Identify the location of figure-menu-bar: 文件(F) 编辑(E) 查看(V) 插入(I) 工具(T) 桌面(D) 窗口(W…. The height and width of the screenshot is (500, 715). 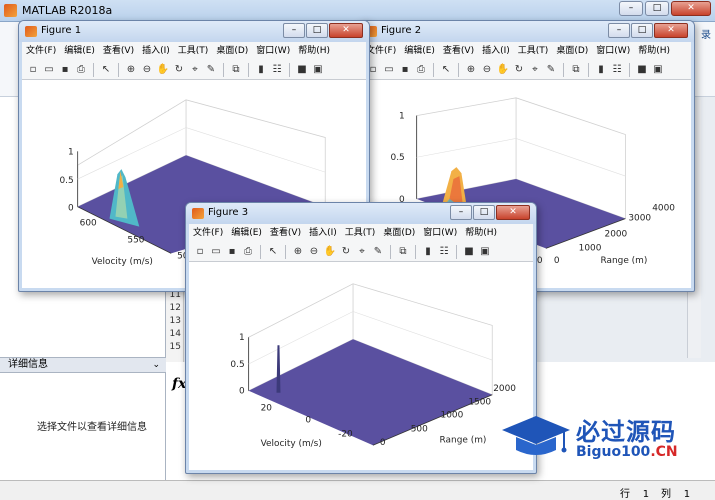
(194, 51).